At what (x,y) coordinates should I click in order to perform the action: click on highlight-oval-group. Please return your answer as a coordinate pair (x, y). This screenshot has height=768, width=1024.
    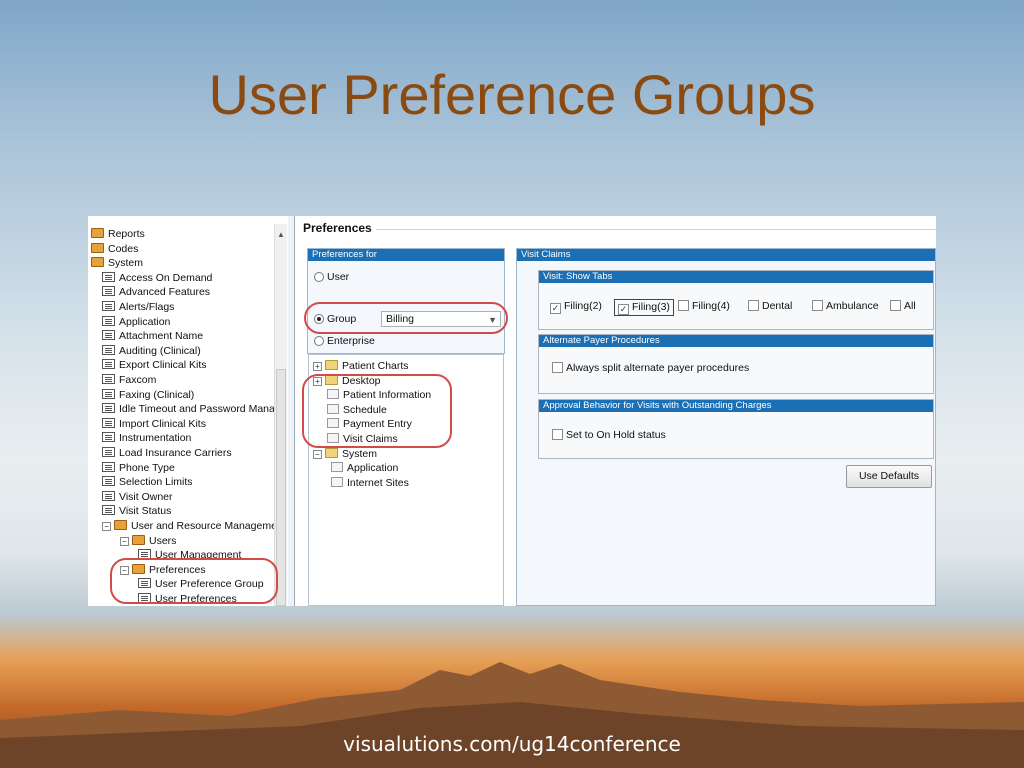
    Looking at the image, I should click on (406, 318).